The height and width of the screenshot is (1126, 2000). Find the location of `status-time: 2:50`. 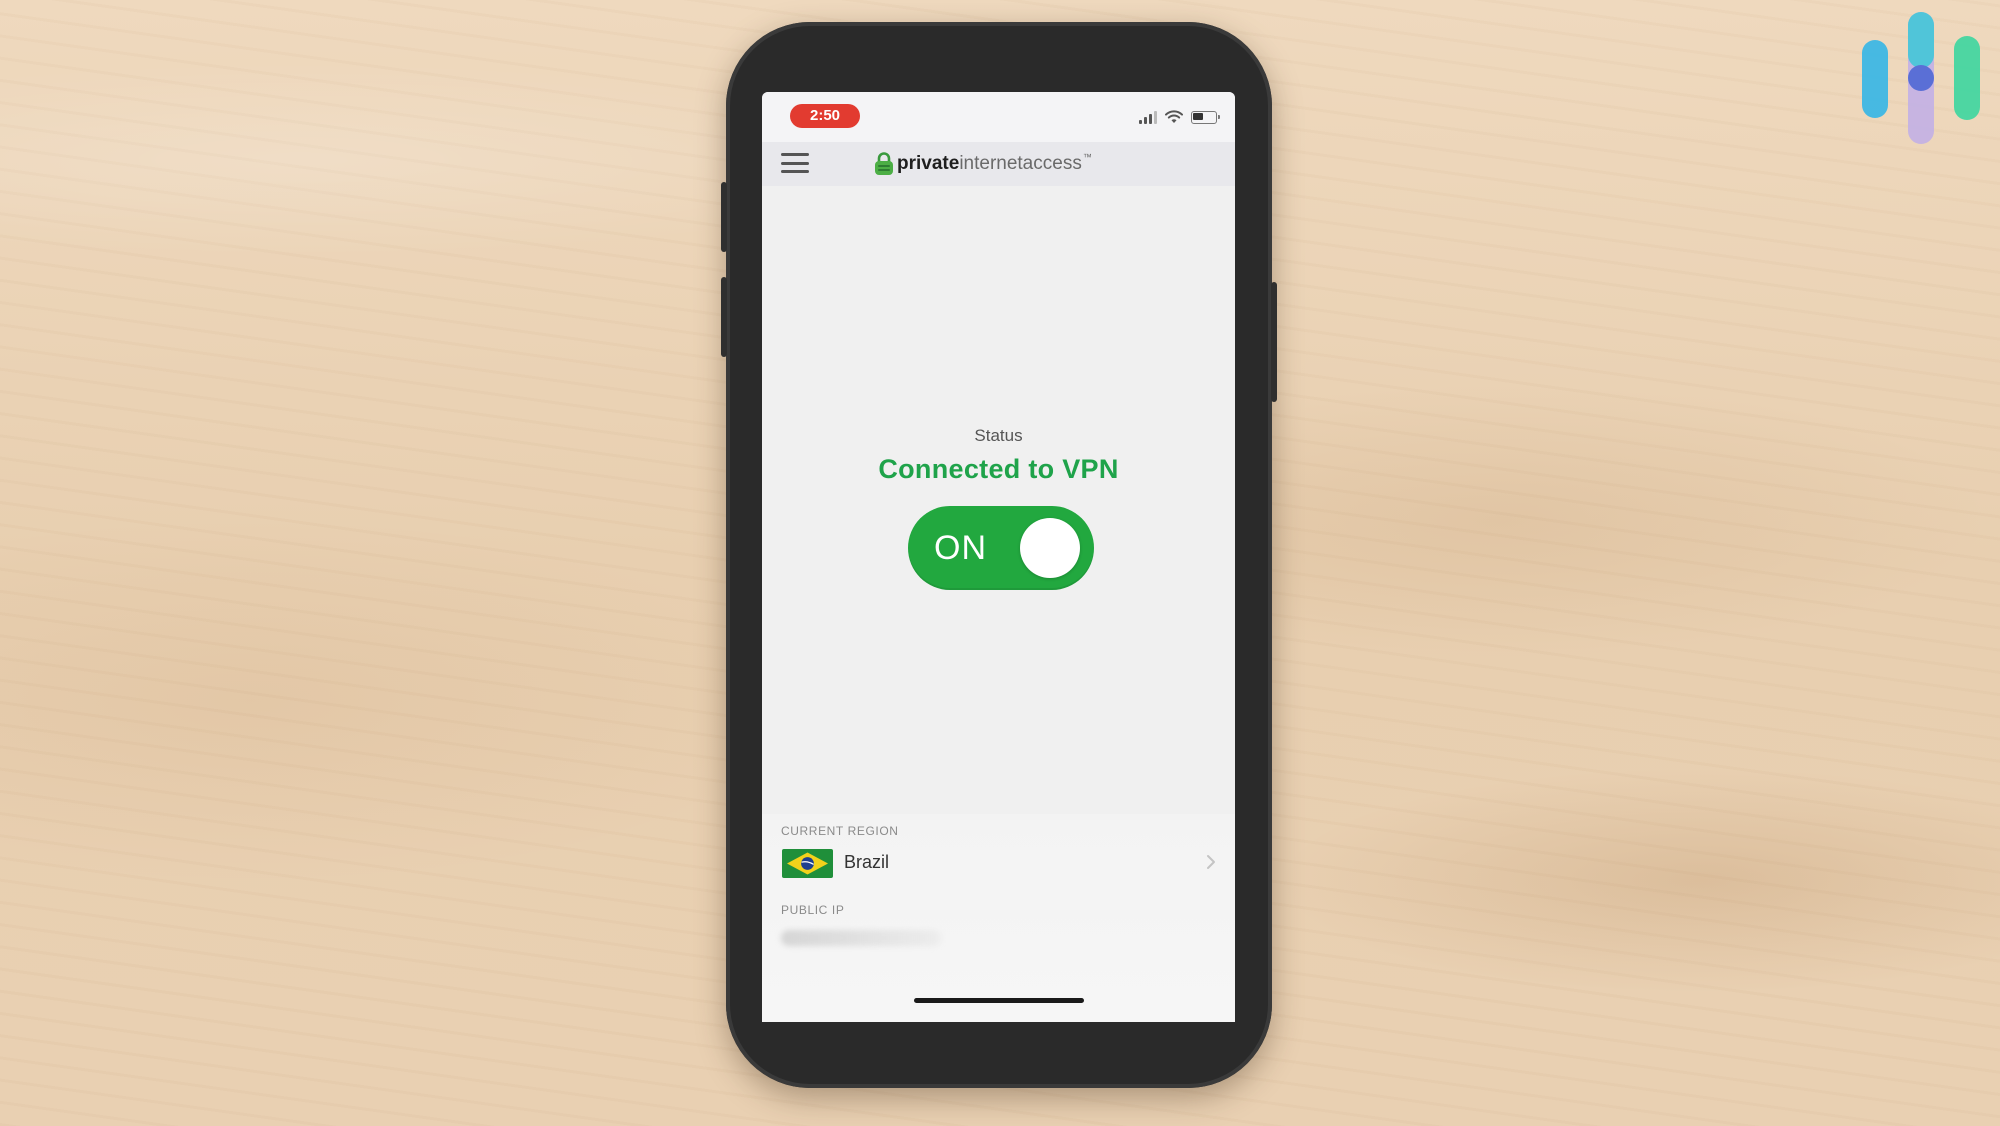

status-time: 2:50 is located at coordinates (825, 116).